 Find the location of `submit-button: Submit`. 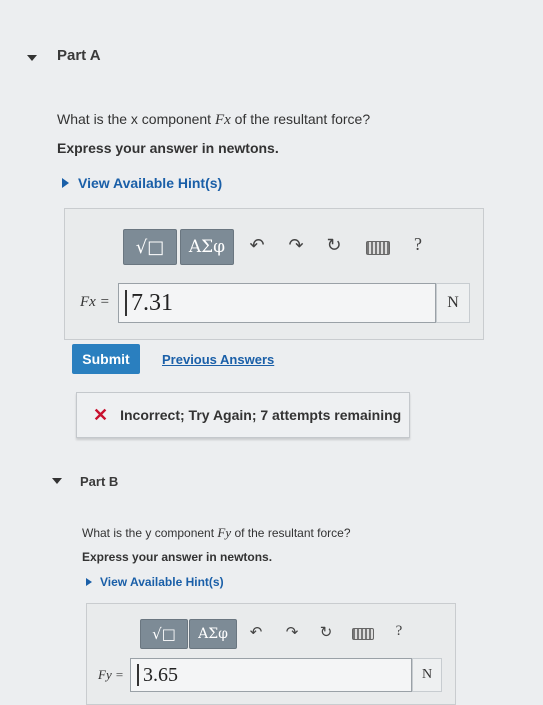

submit-button: Submit is located at coordinates (106, 359).